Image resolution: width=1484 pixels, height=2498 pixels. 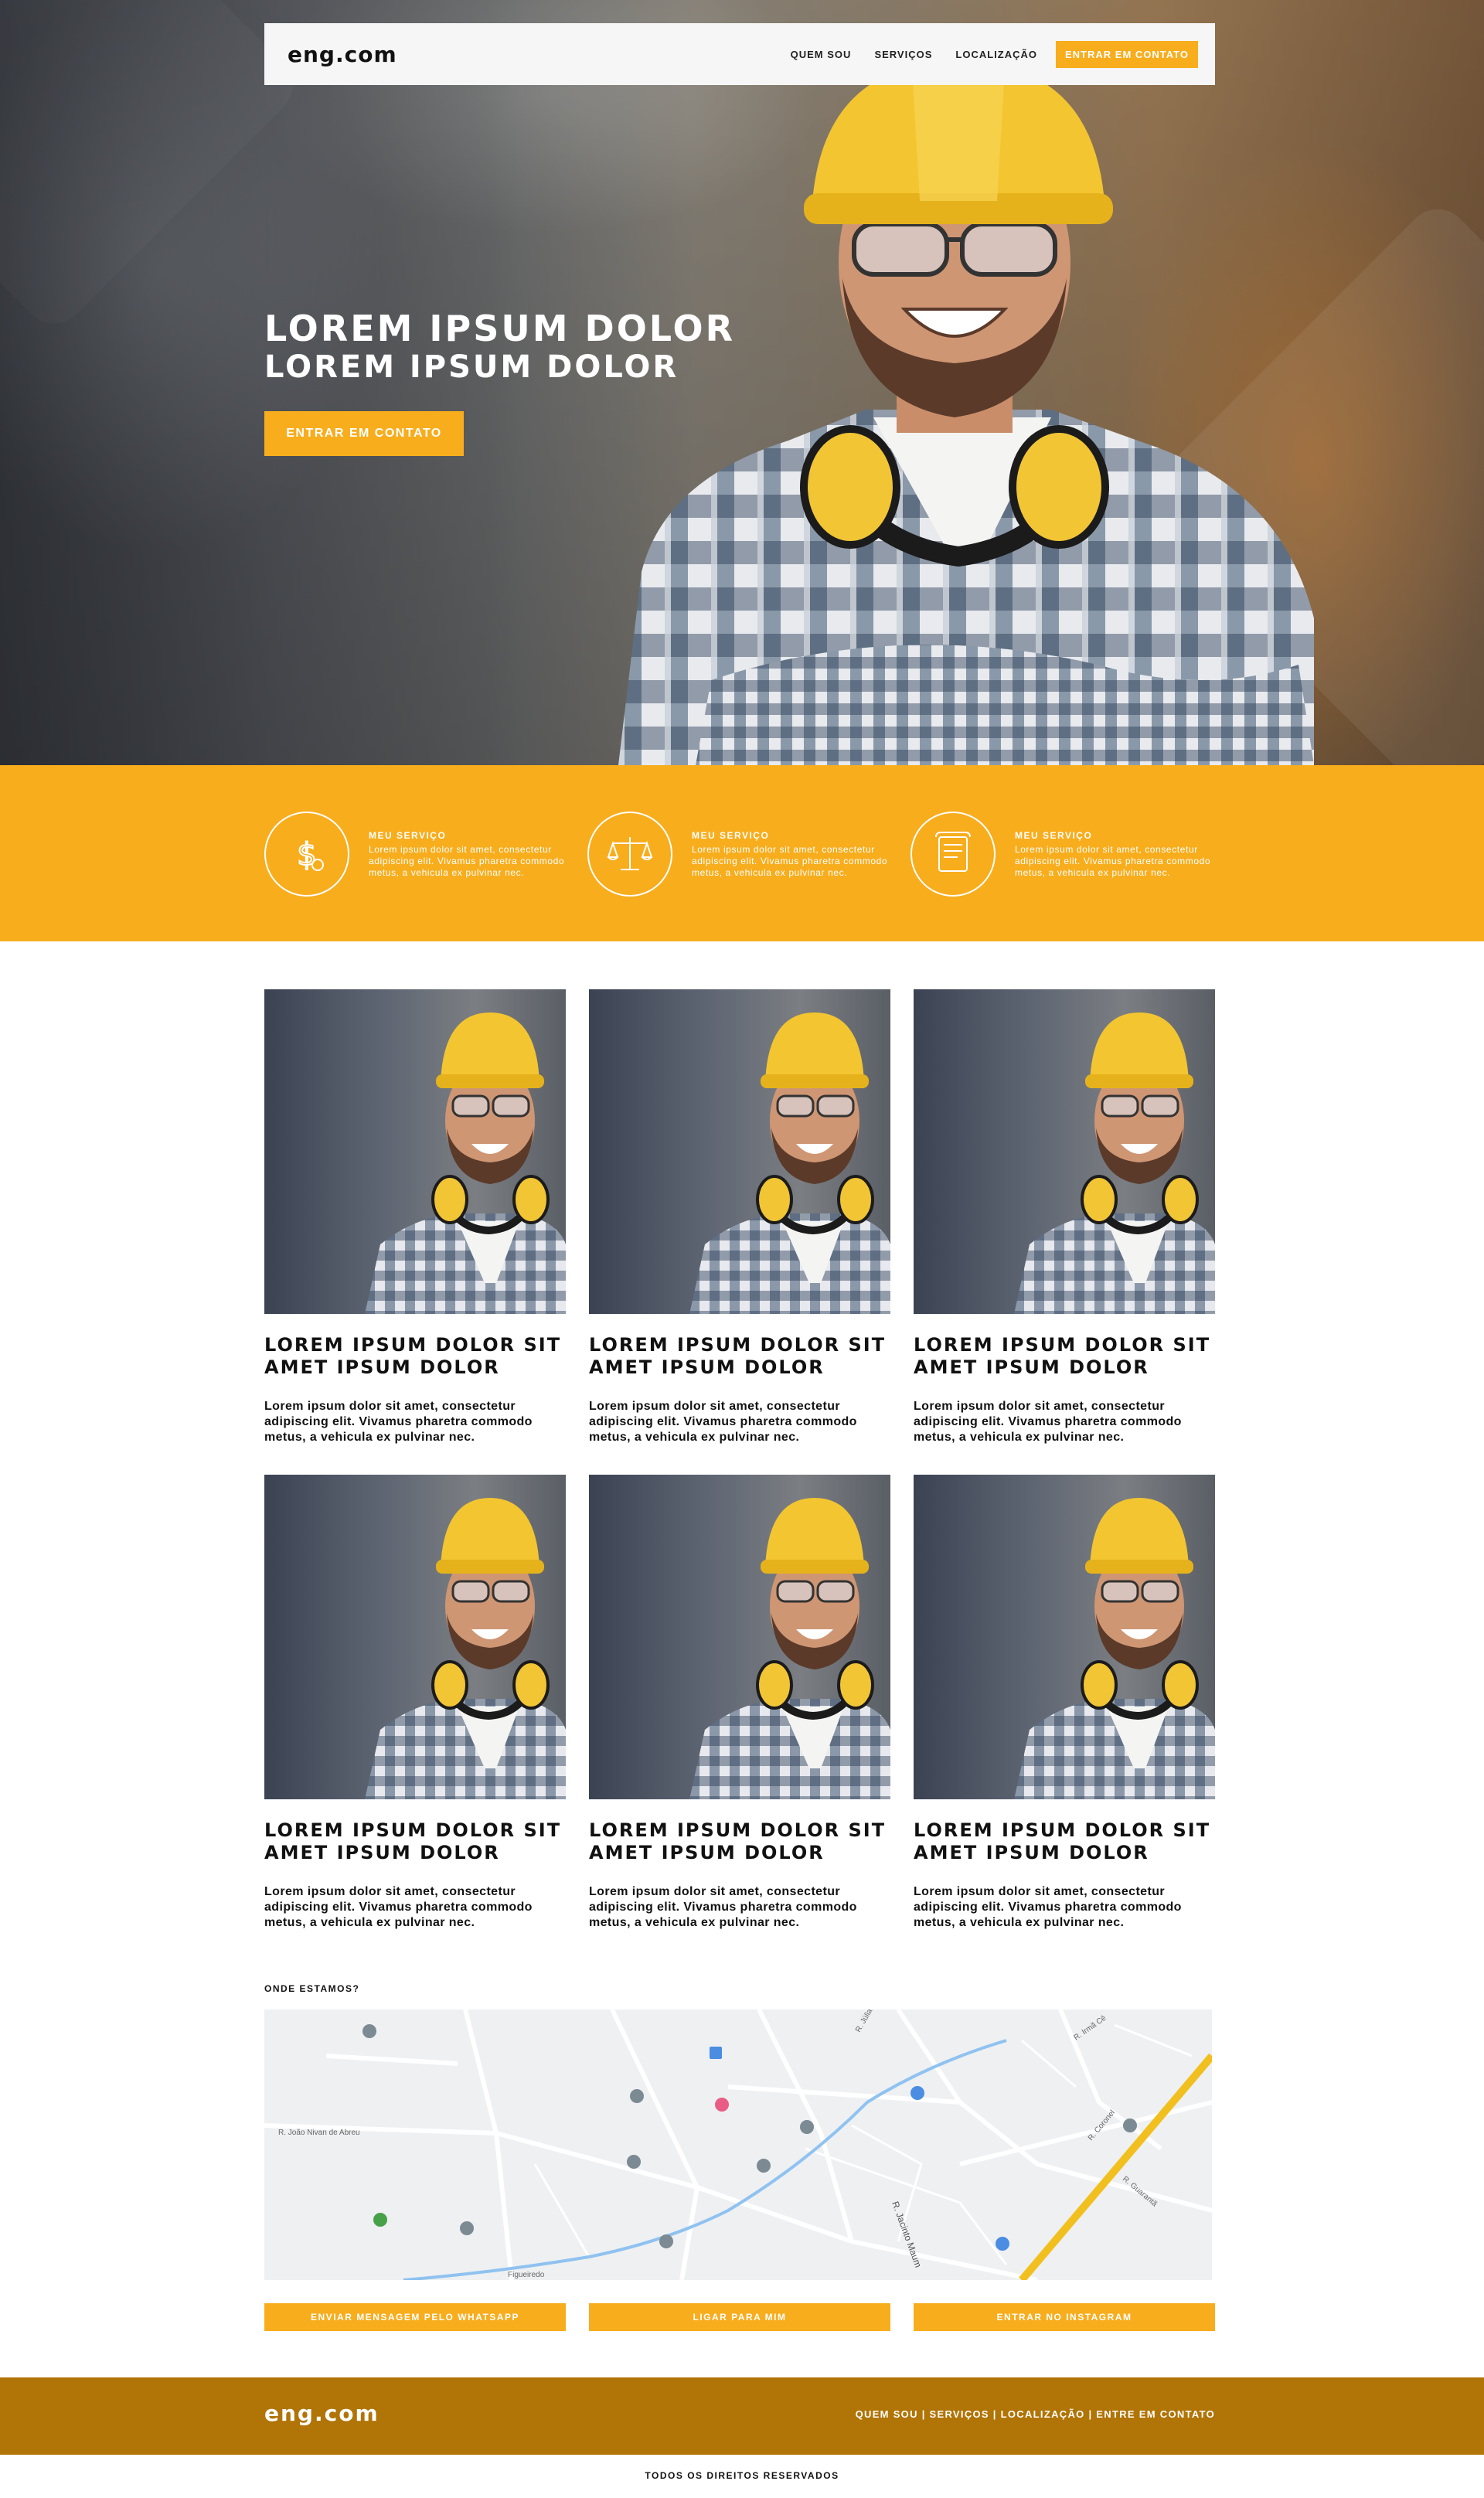 I want to click on whatsapp-button: ENVIAR MENSAGEM PELO WHATSAPP, so click(x=415, y=2317).